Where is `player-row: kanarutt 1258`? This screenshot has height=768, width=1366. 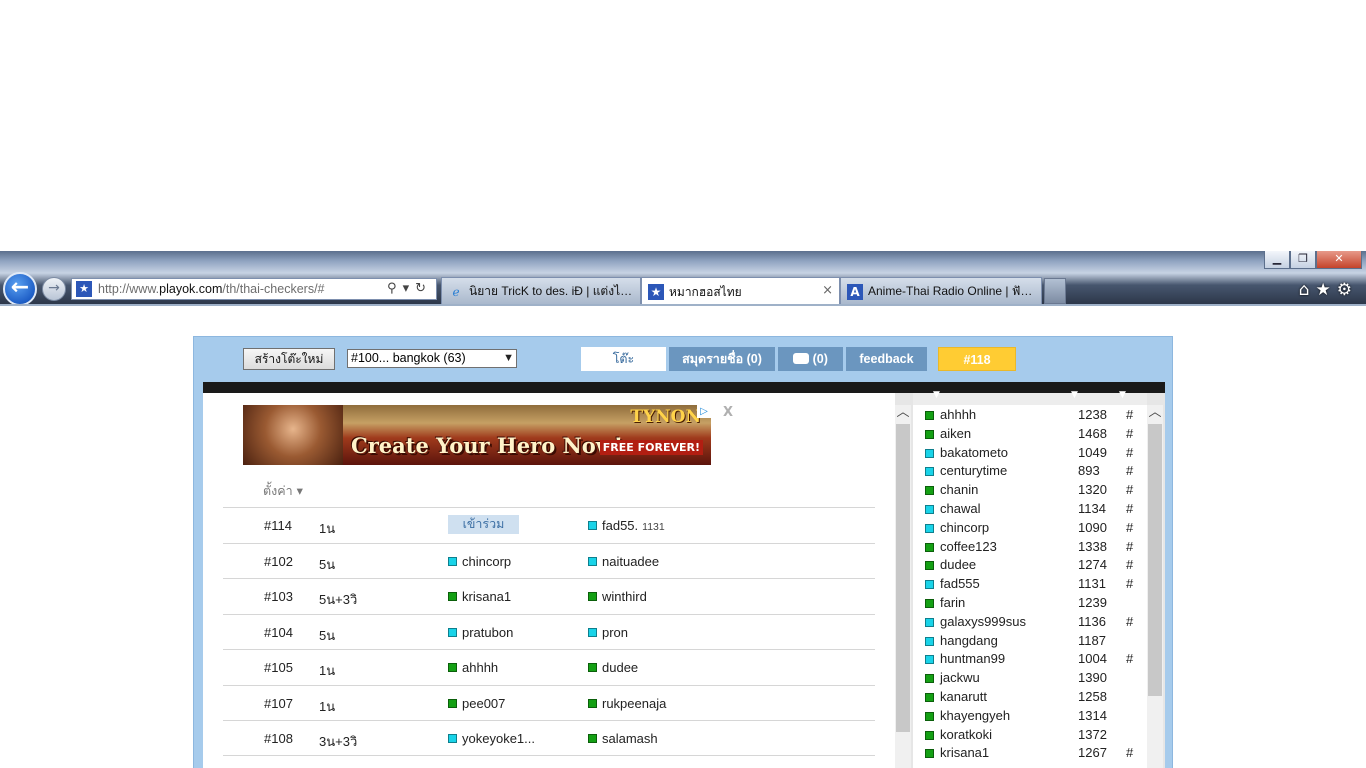 player-row: kanarutt 1258 is located at coordinates (1030, 696).